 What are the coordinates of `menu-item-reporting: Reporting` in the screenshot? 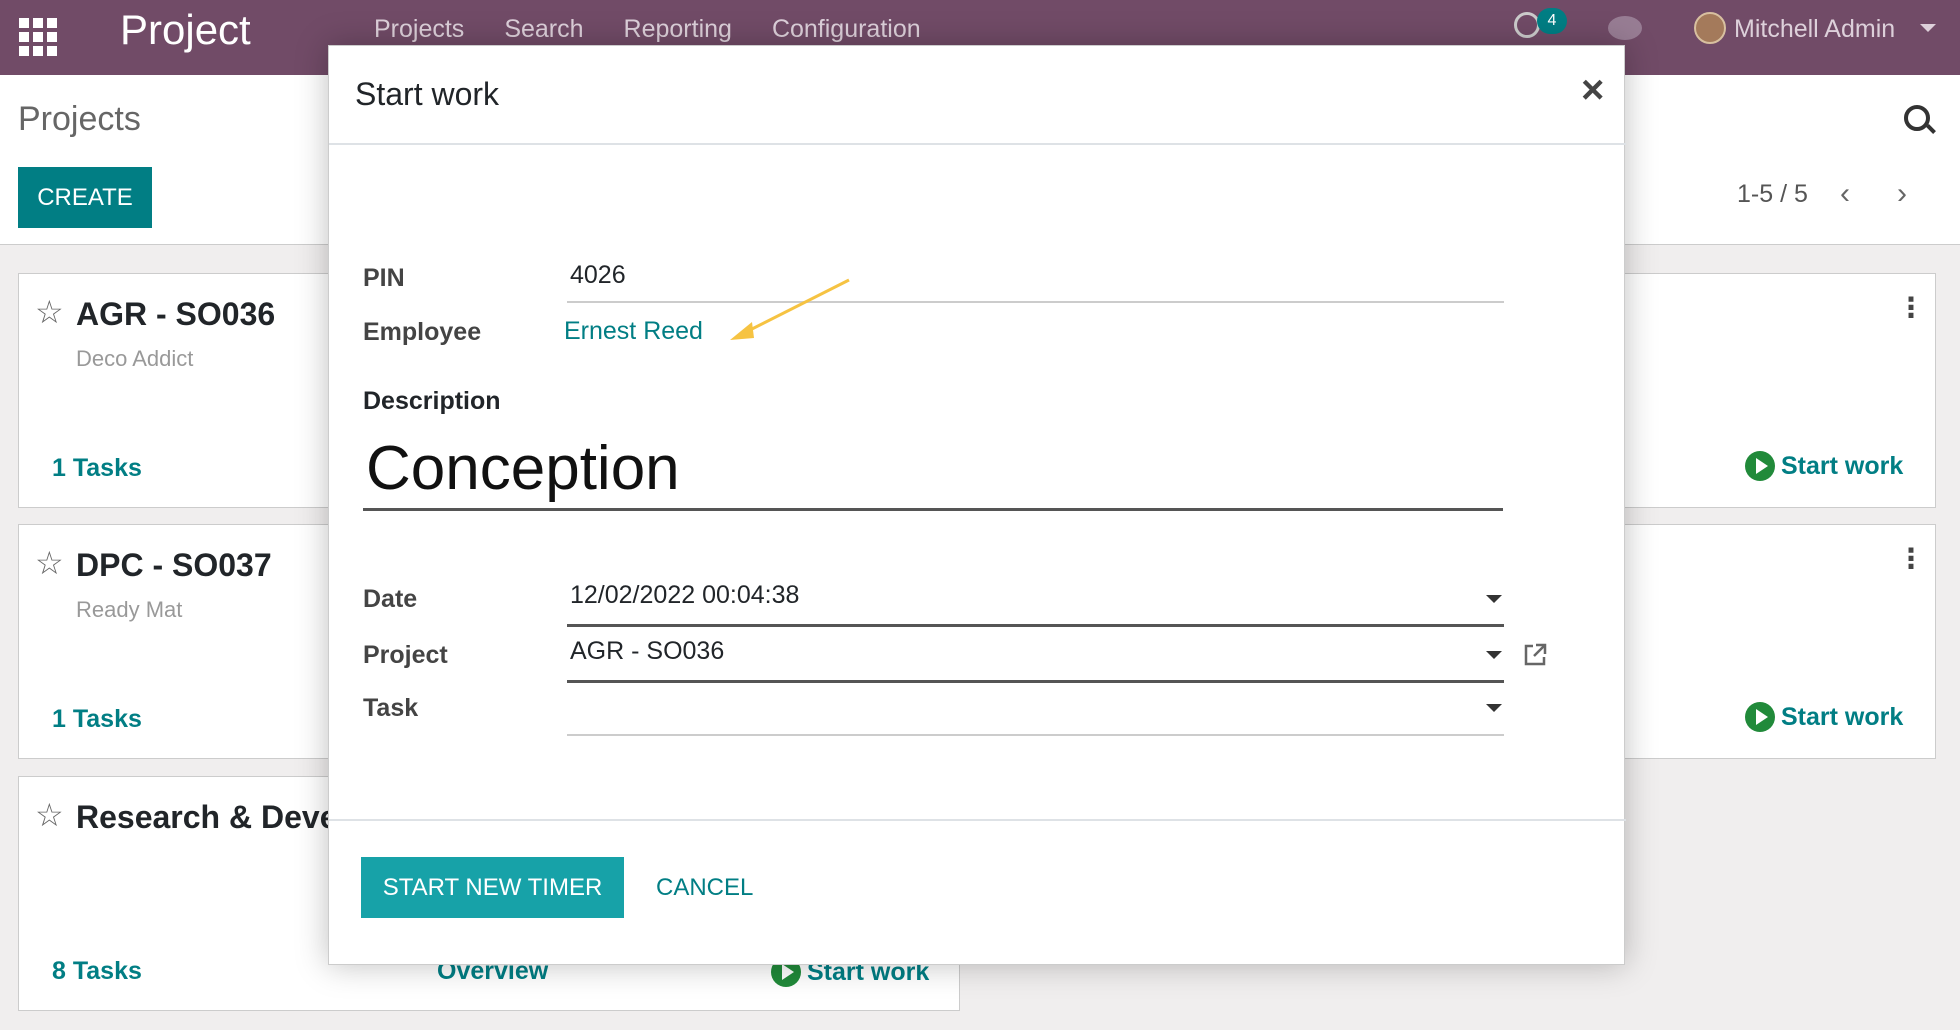 It's located at (678, 29).